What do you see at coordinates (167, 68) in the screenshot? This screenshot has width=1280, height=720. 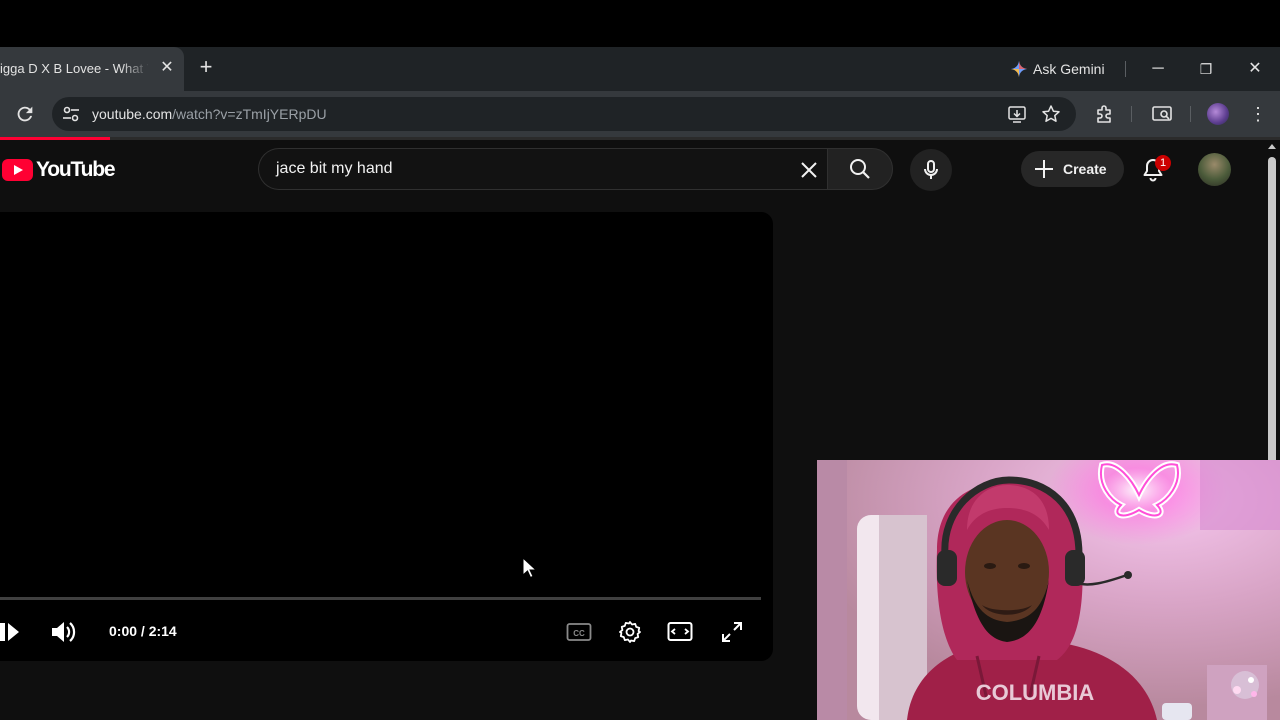 I see `tab-close-icon: ✕` at bounding box center [167, 68].